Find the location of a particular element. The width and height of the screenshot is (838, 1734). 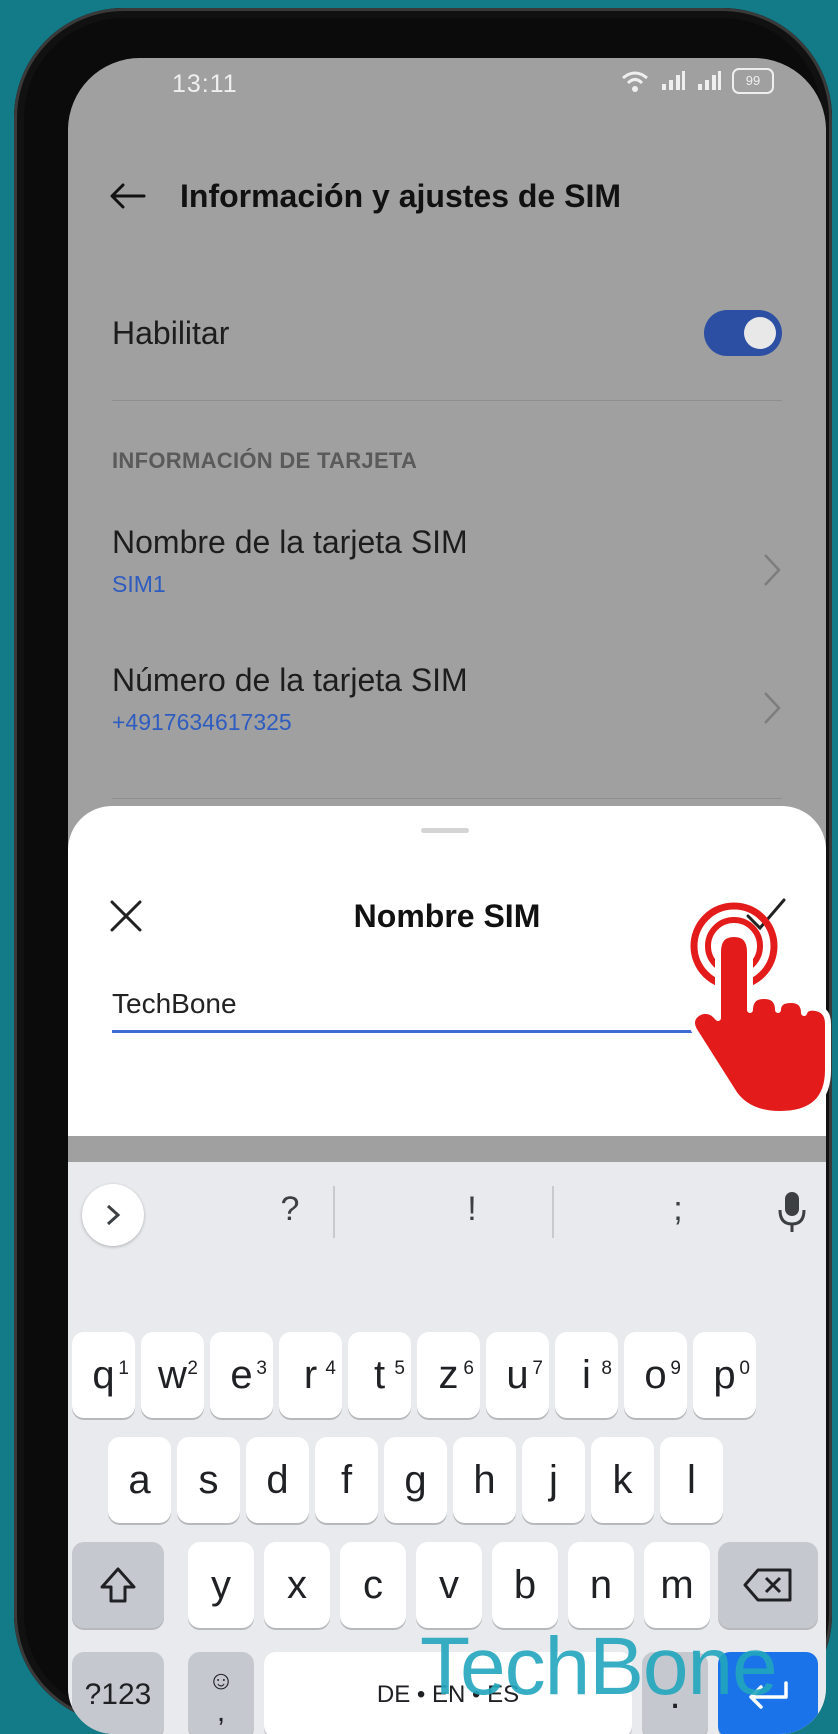

key-label: d is located at coordinates (277, 1480).